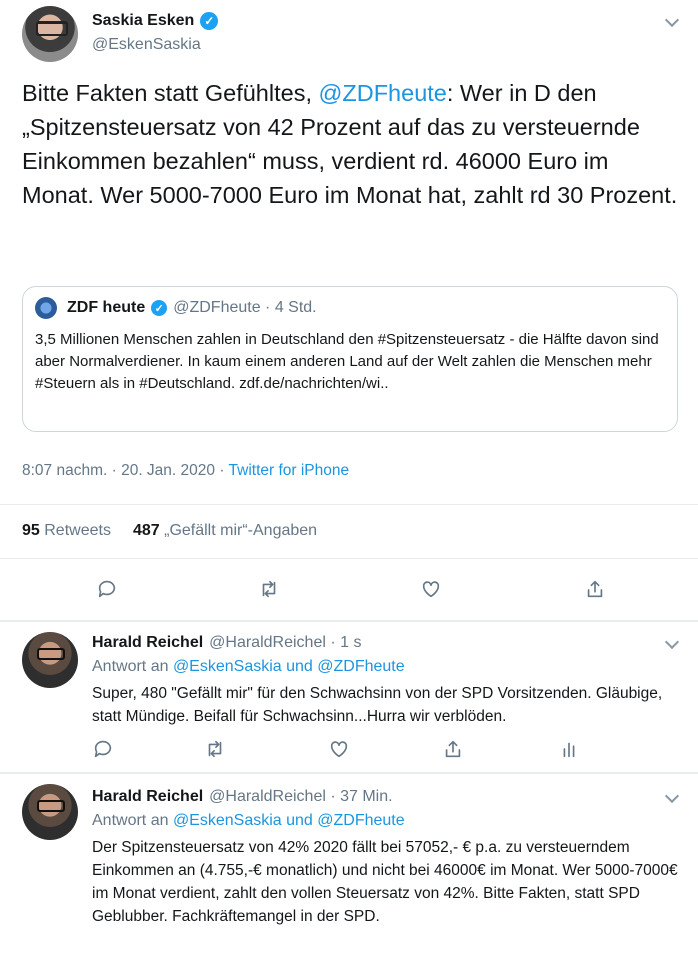 The height and width of the screenshot is (960, 698). What do you see at coordinates (106, 307) in the screenshot?
I see `quoted-name: ZDF heute` at bounding box center [106, 307].